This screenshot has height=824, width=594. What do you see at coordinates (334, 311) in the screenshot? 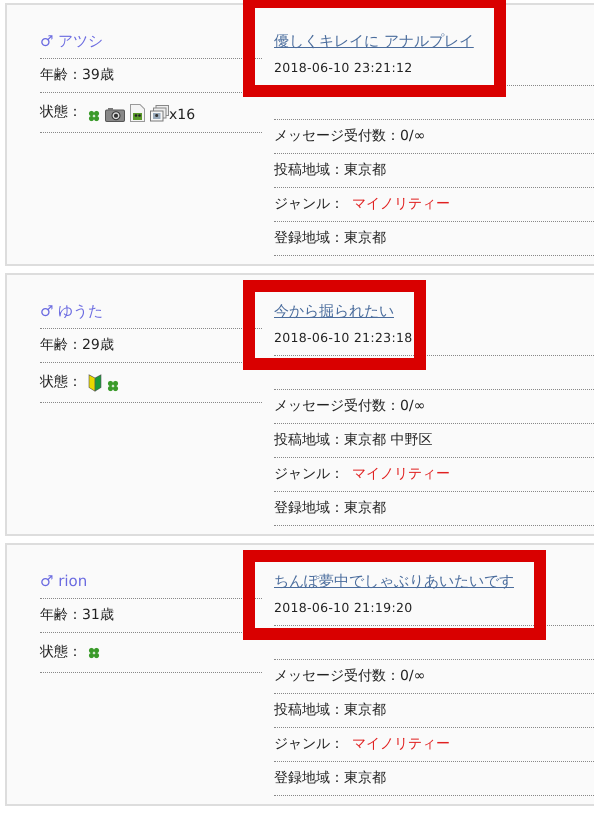
I see `post-title-link: 今から掘られたい` at bounding box center [334, 311].